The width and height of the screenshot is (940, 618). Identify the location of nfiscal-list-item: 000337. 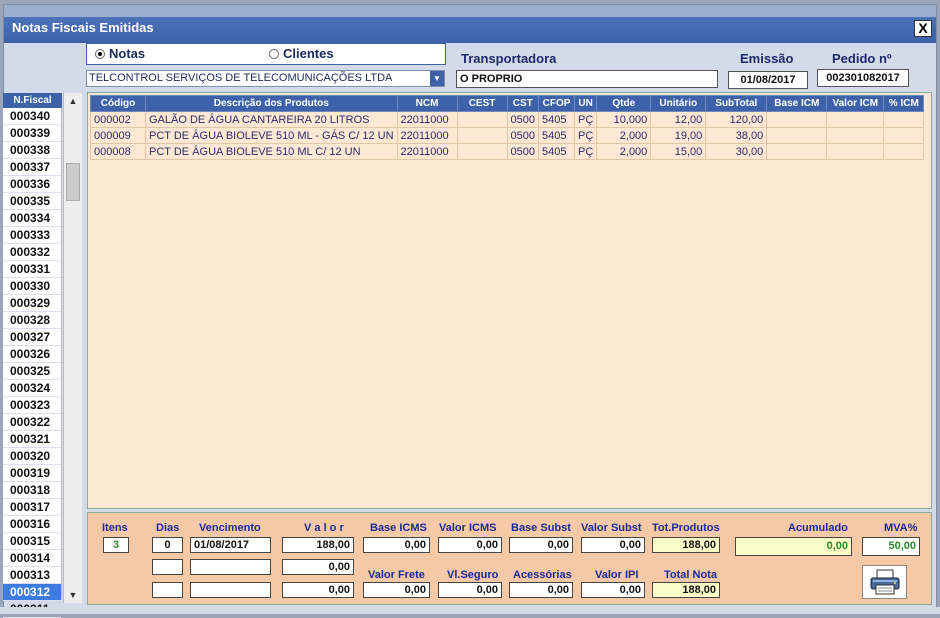
(32, 167).